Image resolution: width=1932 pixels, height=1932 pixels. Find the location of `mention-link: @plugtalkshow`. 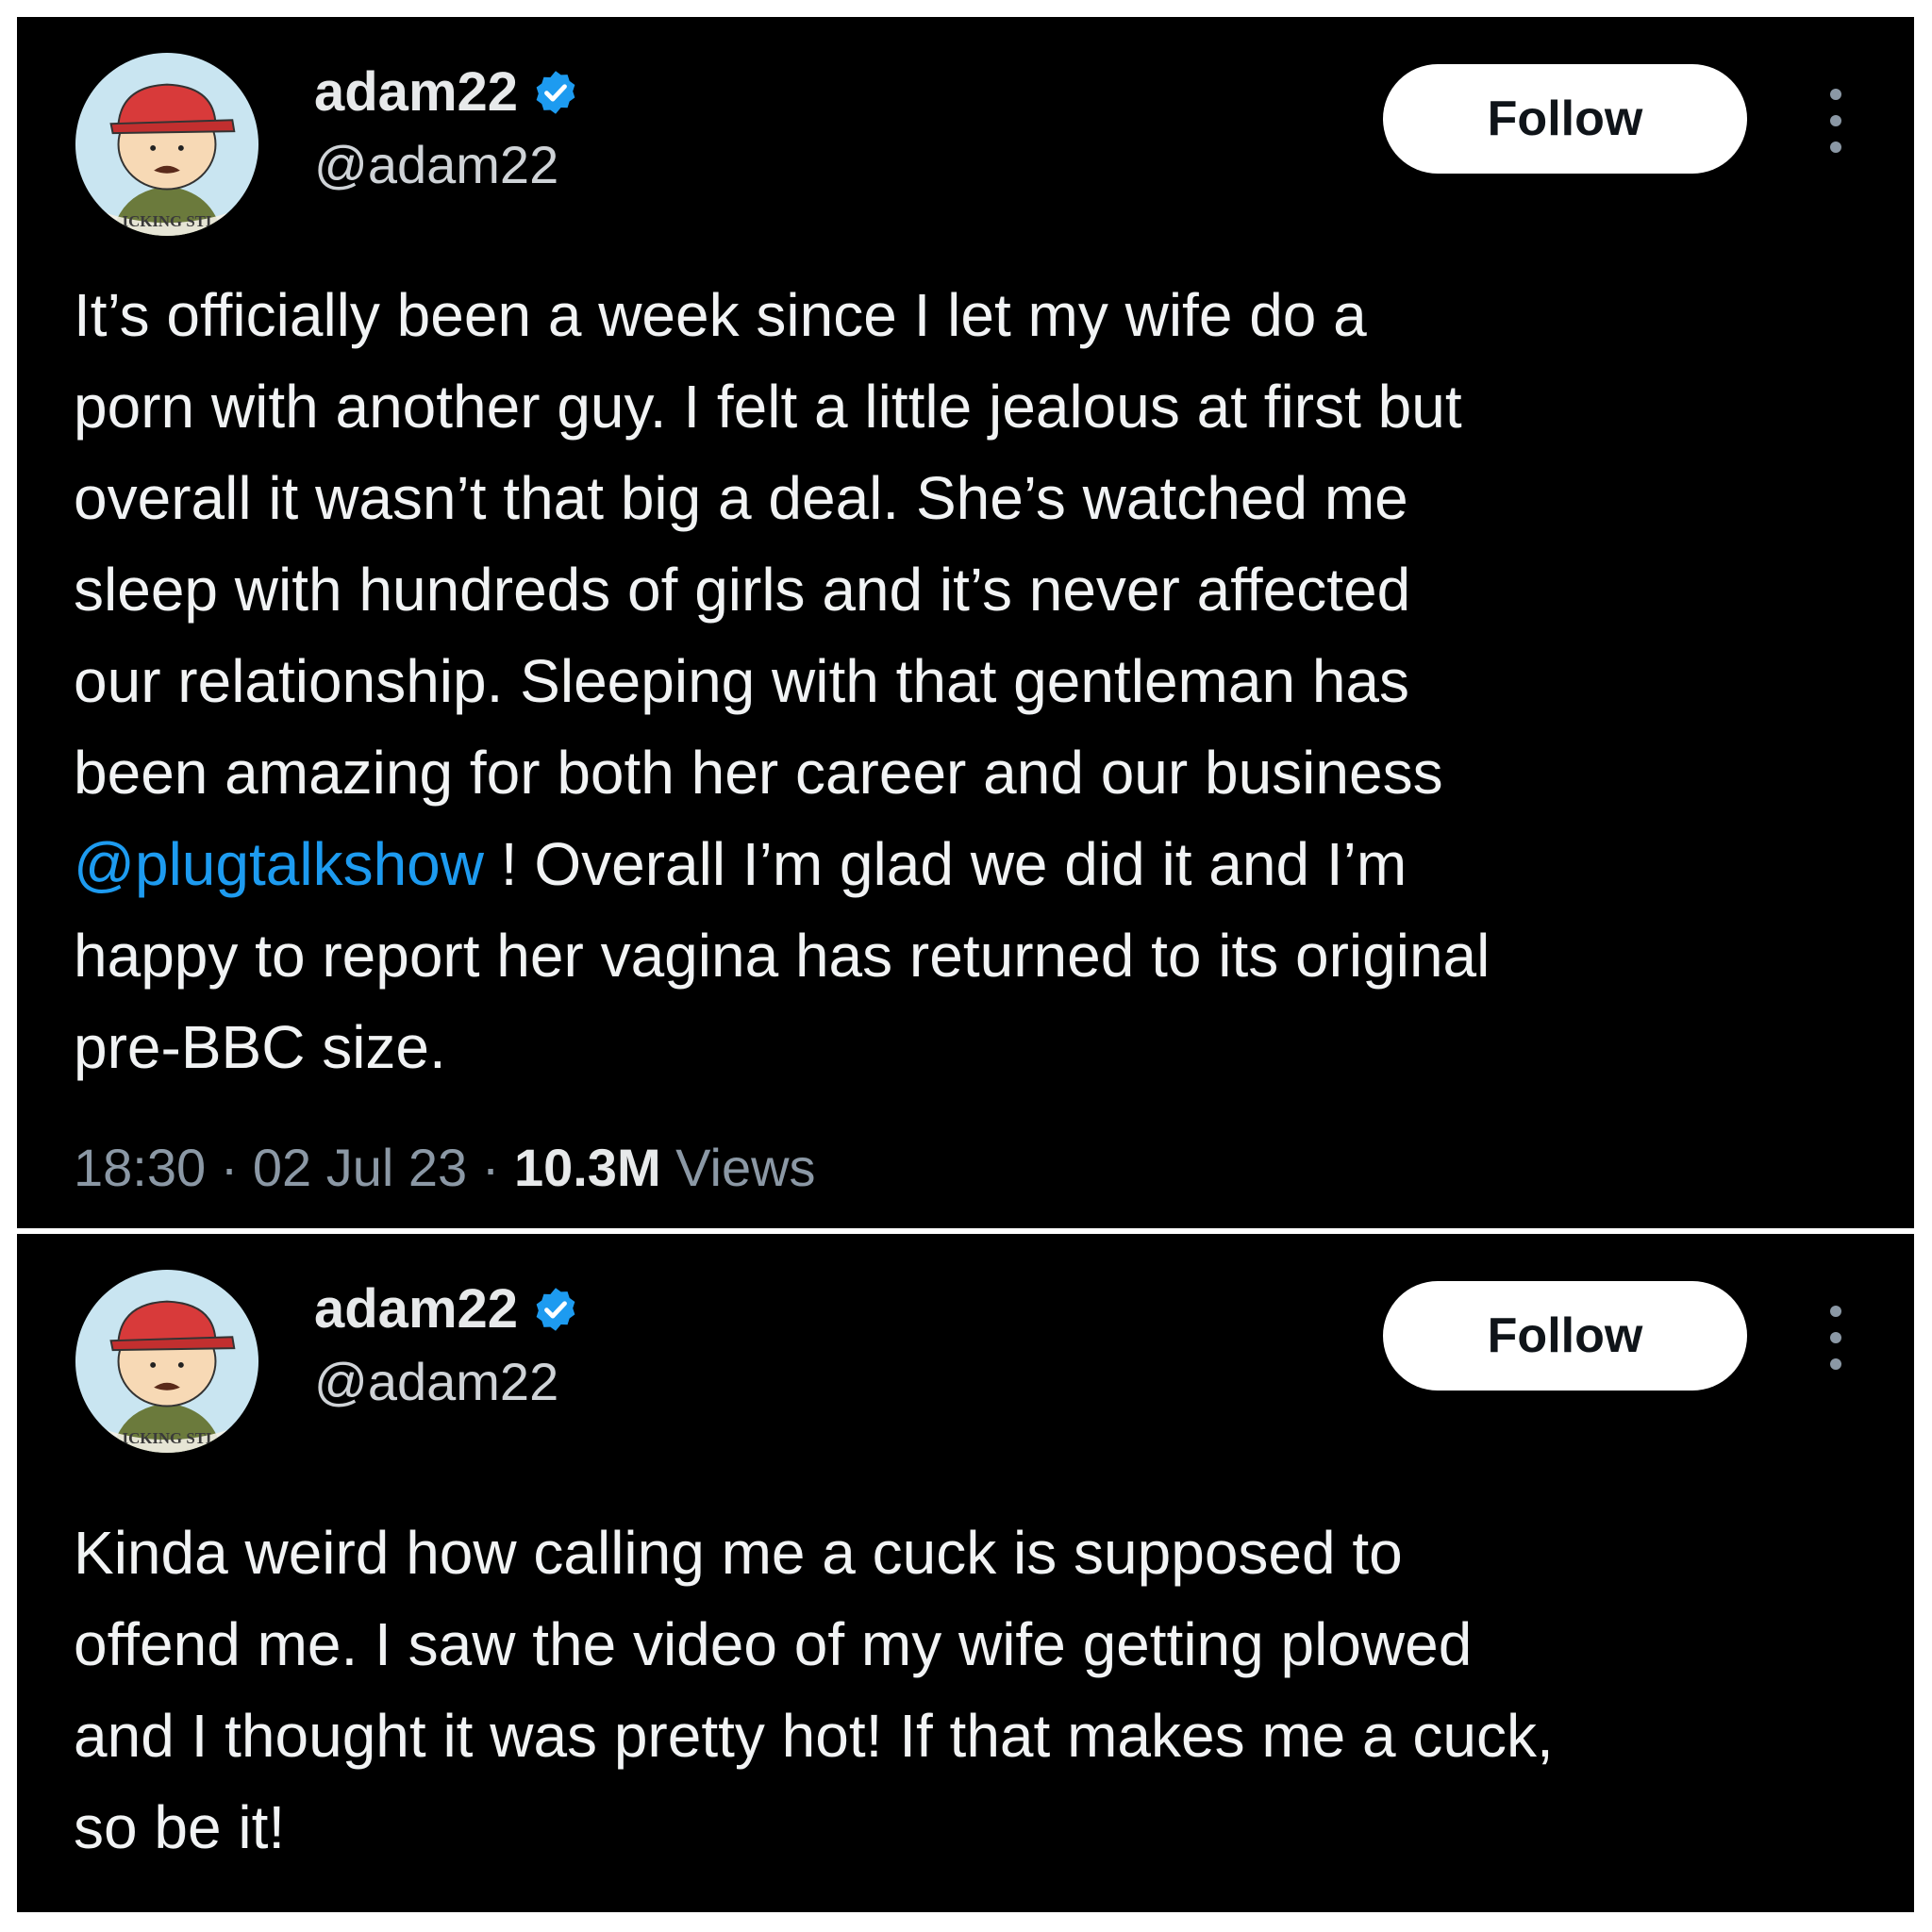

mention-link: @plugtalkshow is located at coordinates (279, 864).